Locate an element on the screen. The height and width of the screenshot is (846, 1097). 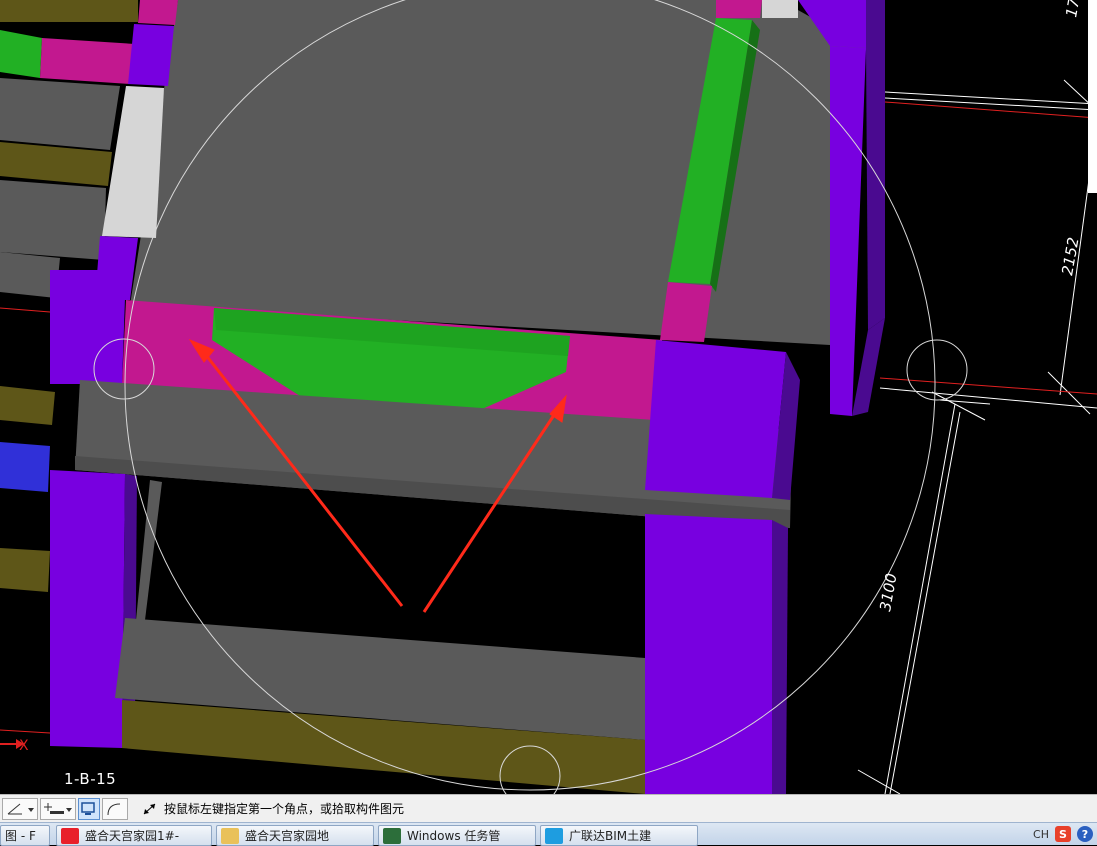
folder-icon is located at coordinates (230, 835).